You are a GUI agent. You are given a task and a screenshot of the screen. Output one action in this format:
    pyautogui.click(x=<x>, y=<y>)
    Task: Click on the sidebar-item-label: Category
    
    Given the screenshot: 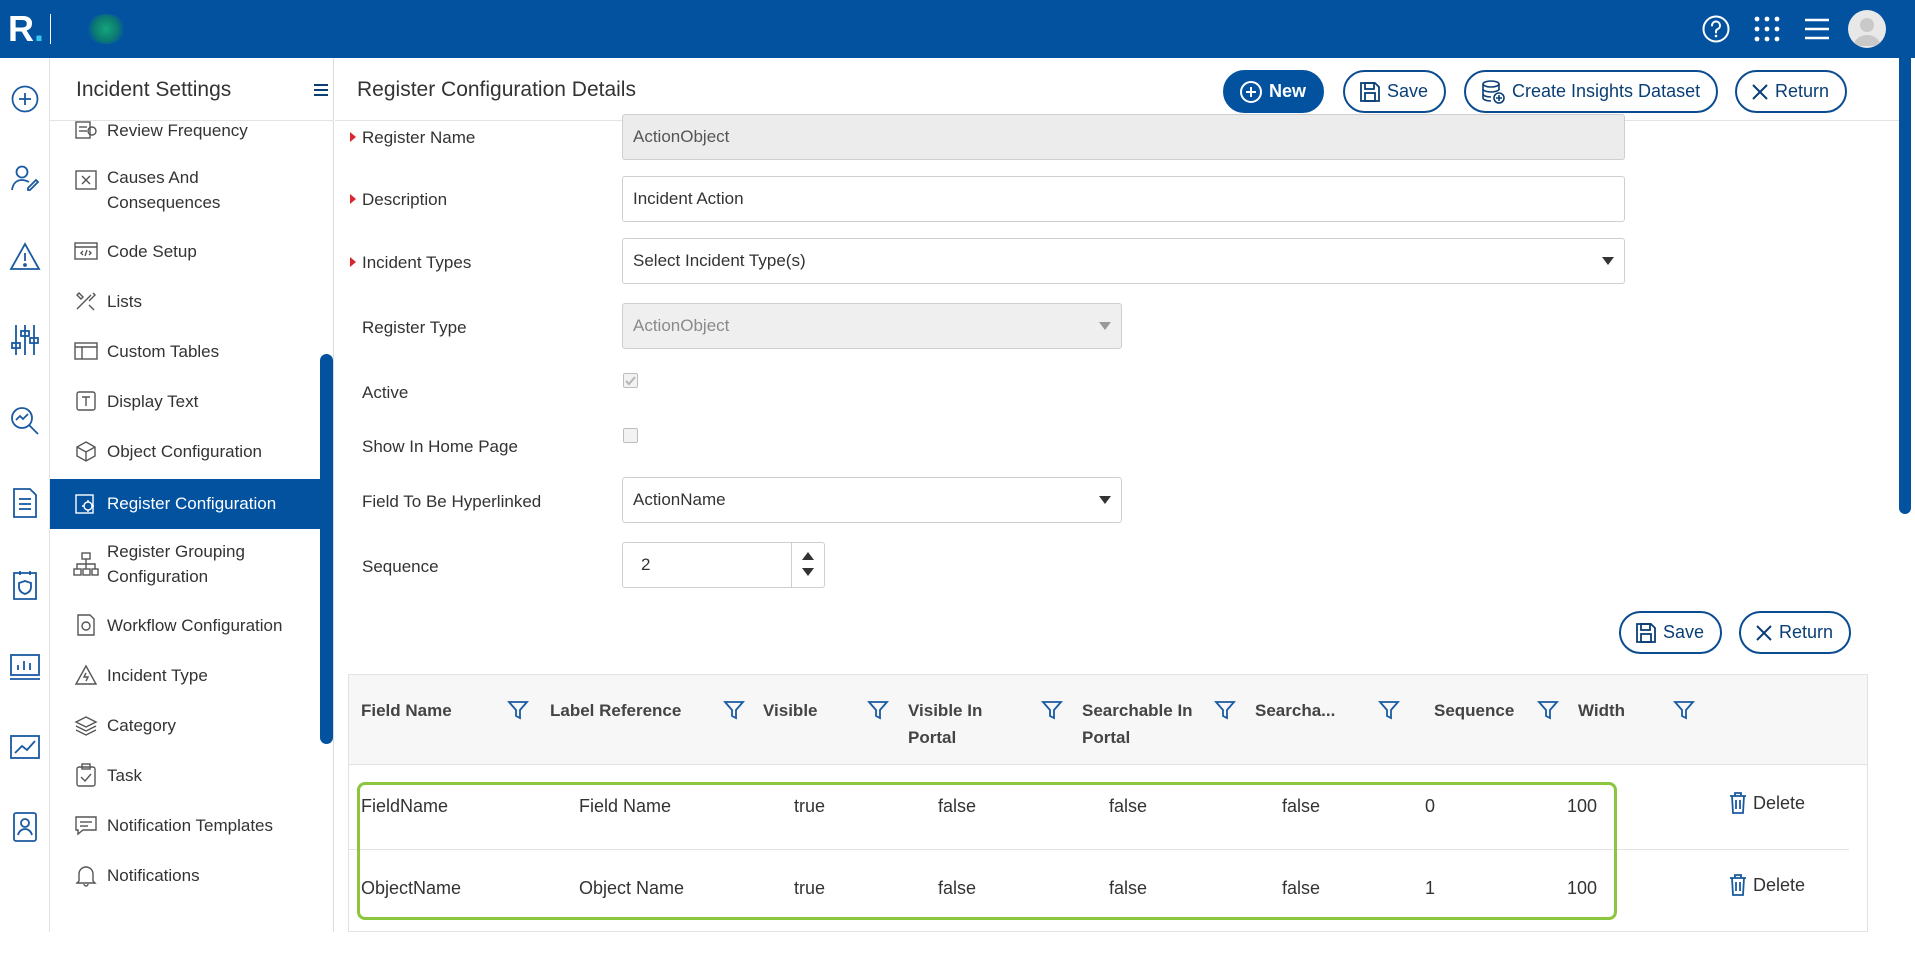 What is the action you would take?
    pyautogui.click(x=141, y=725)
    